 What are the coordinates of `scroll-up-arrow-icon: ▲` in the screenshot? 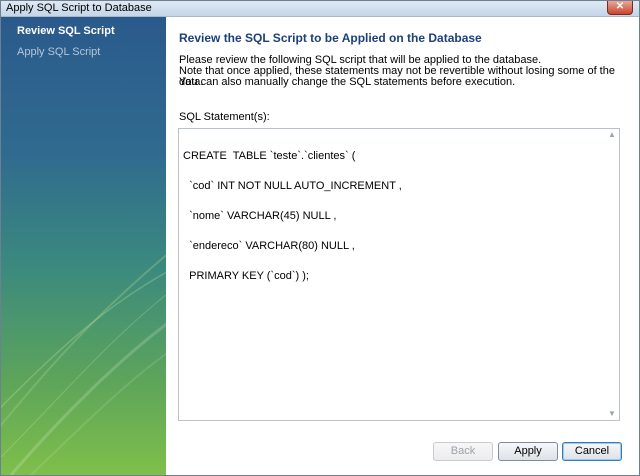 It's located at (612, 135).